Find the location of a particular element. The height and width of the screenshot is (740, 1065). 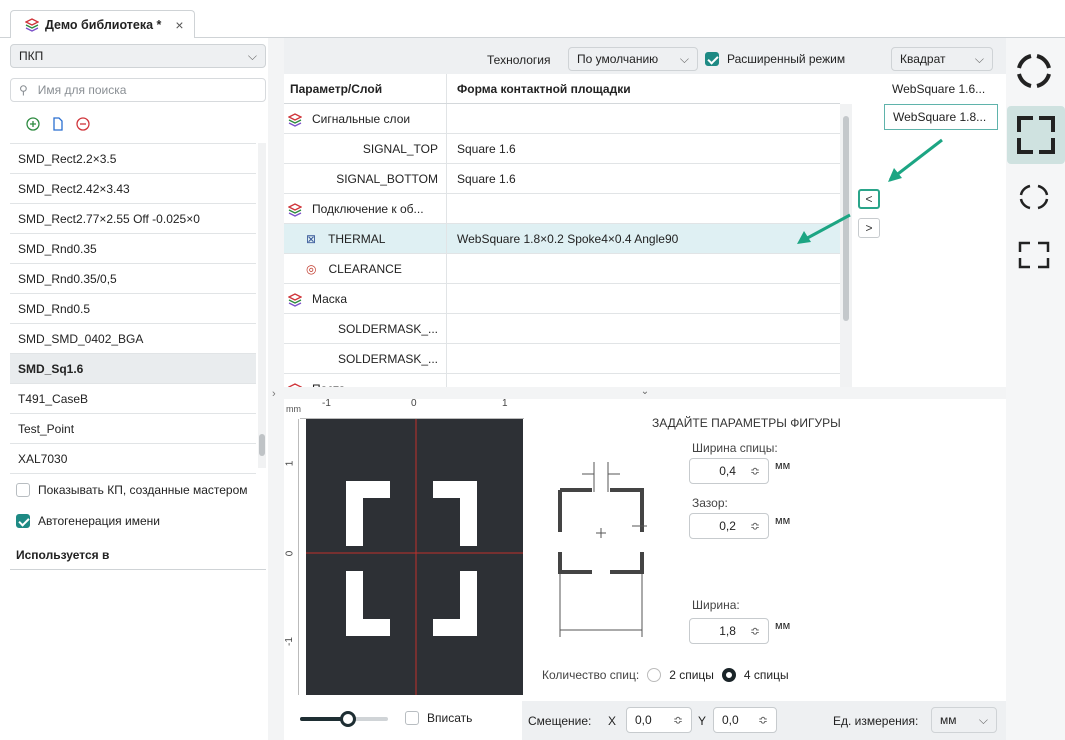

tab-close-icon: × is located at coordinates (179, 25).